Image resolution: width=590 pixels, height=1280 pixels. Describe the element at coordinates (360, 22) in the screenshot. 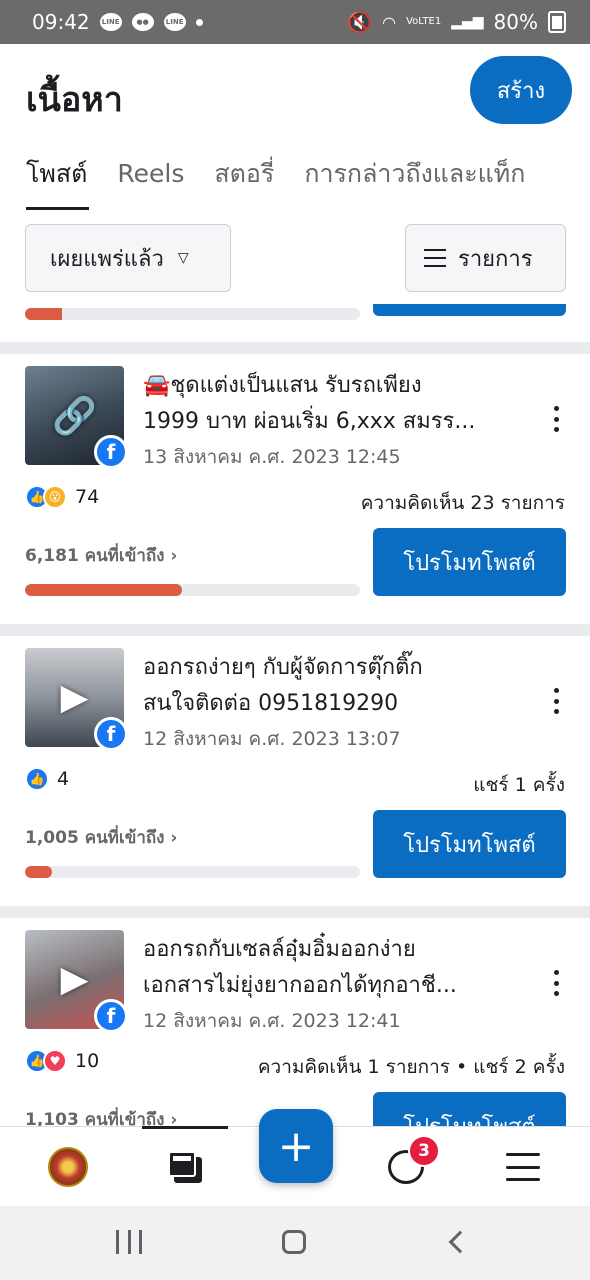

I see `mute-icon: 🔇` at that location.